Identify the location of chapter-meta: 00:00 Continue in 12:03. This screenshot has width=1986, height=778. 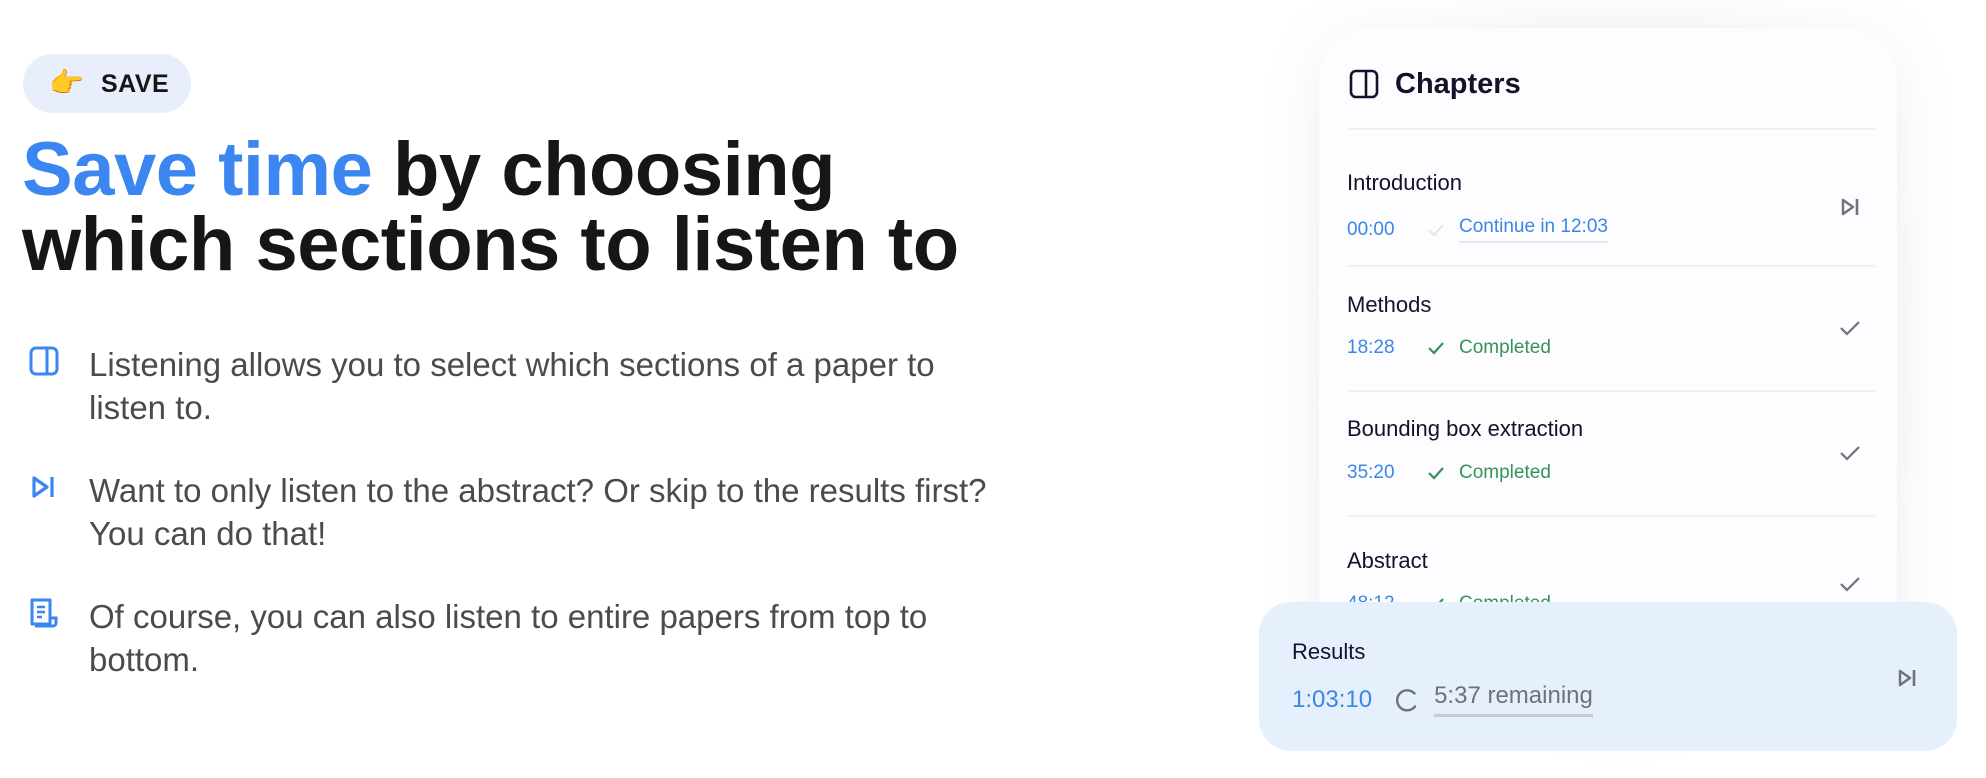
(1477, 229).